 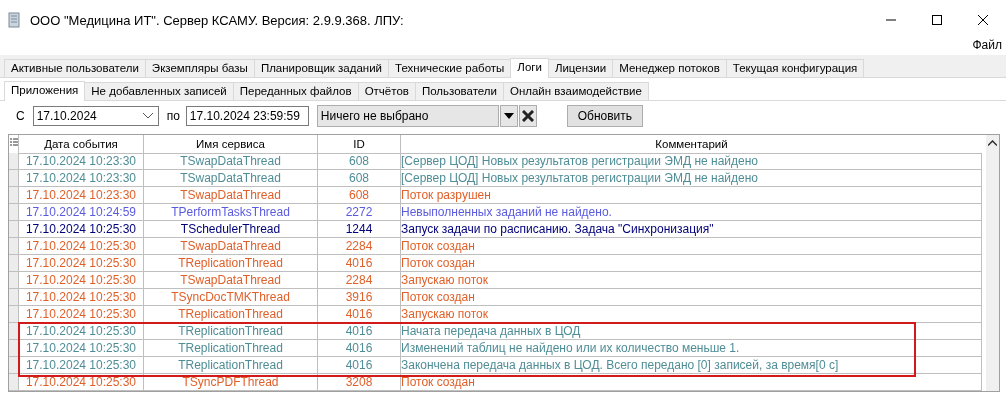 I want to click on tab: Переданных файлов, so click(x=295, y=91).